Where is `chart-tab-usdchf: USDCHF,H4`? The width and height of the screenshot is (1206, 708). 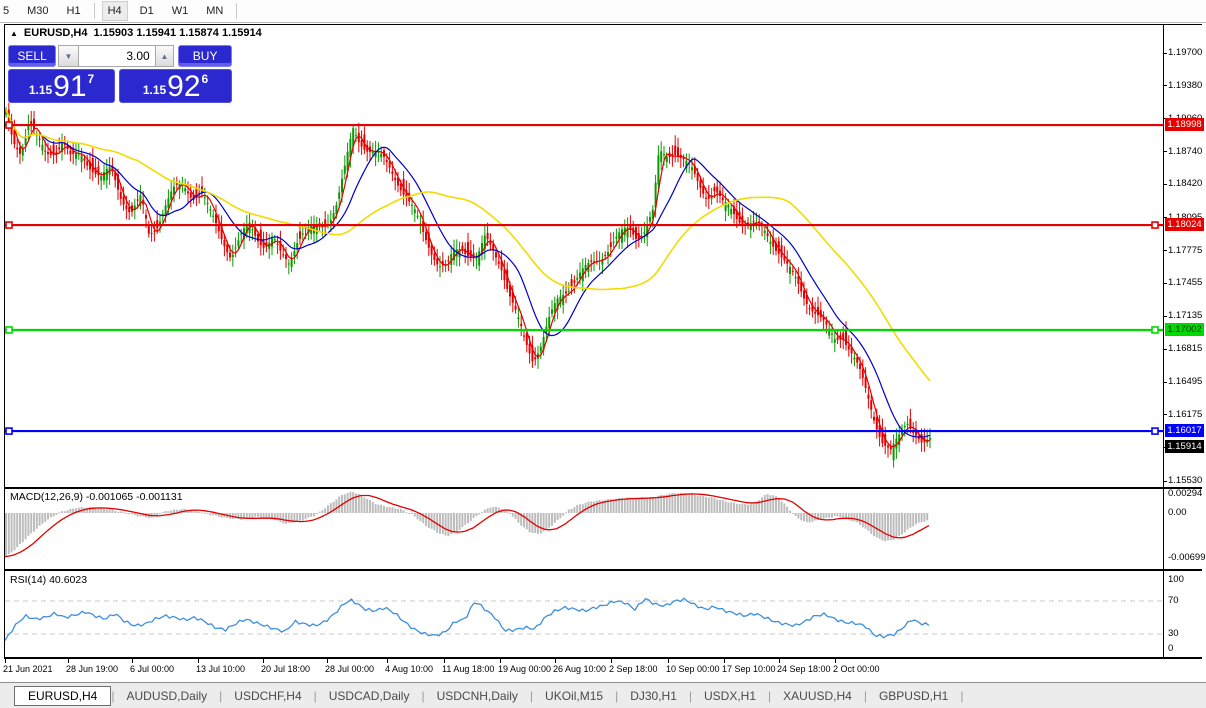 chart-tab-usdchf: USDCHF,H4 is located at coordinates (267, 696).